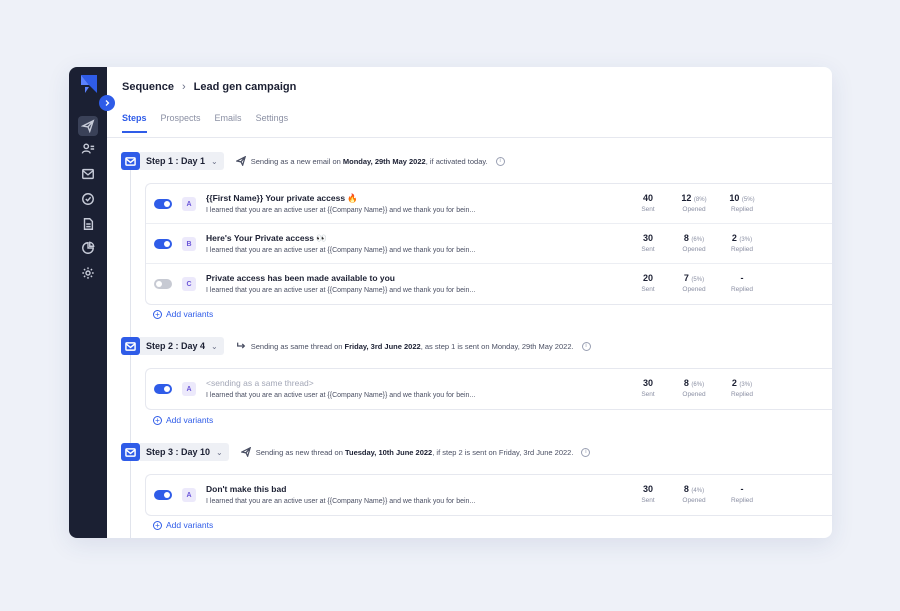 This screenshot has height=611, width=900. I want to click on step-3-selector: Step 3 : Day 10 ⌄, so click(184, 452).